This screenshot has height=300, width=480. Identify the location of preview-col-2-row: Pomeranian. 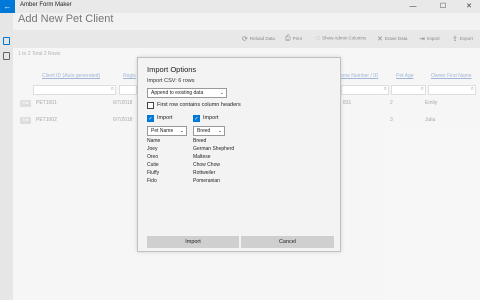
(206, 181).